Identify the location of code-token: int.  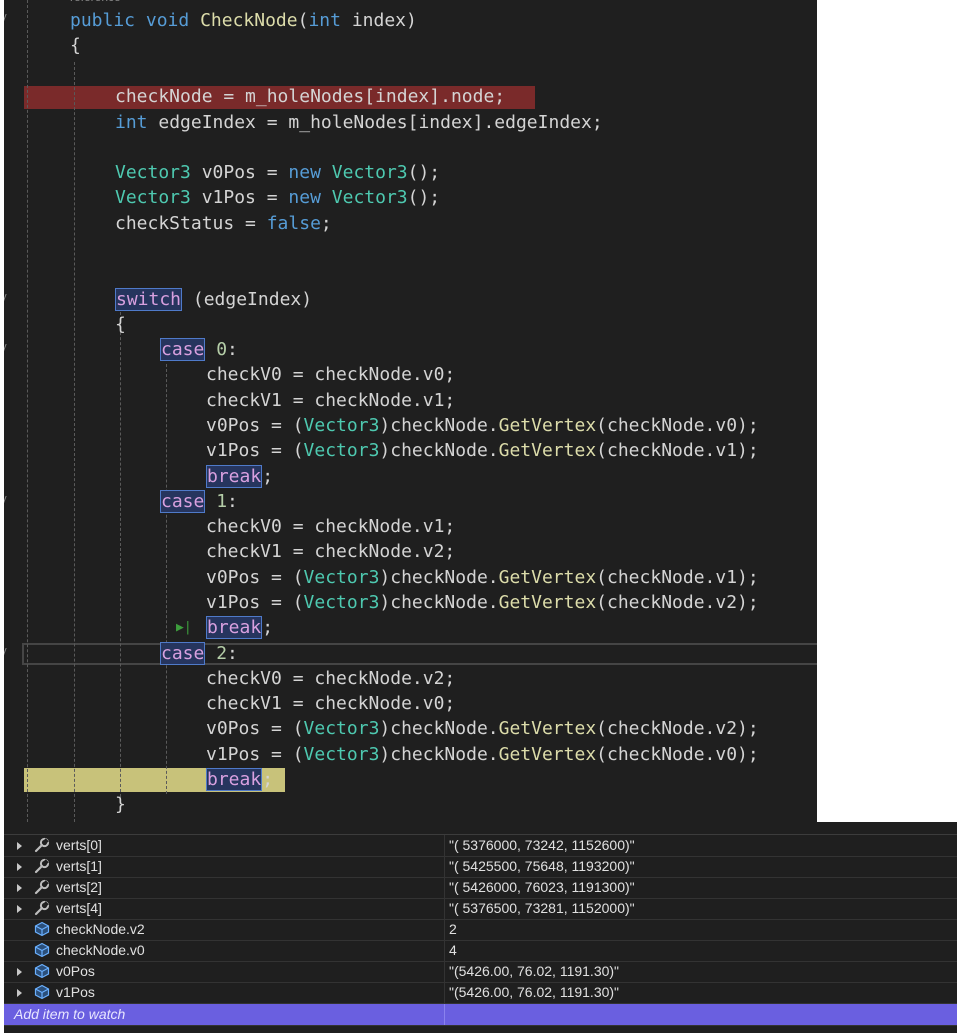
(131, 122).